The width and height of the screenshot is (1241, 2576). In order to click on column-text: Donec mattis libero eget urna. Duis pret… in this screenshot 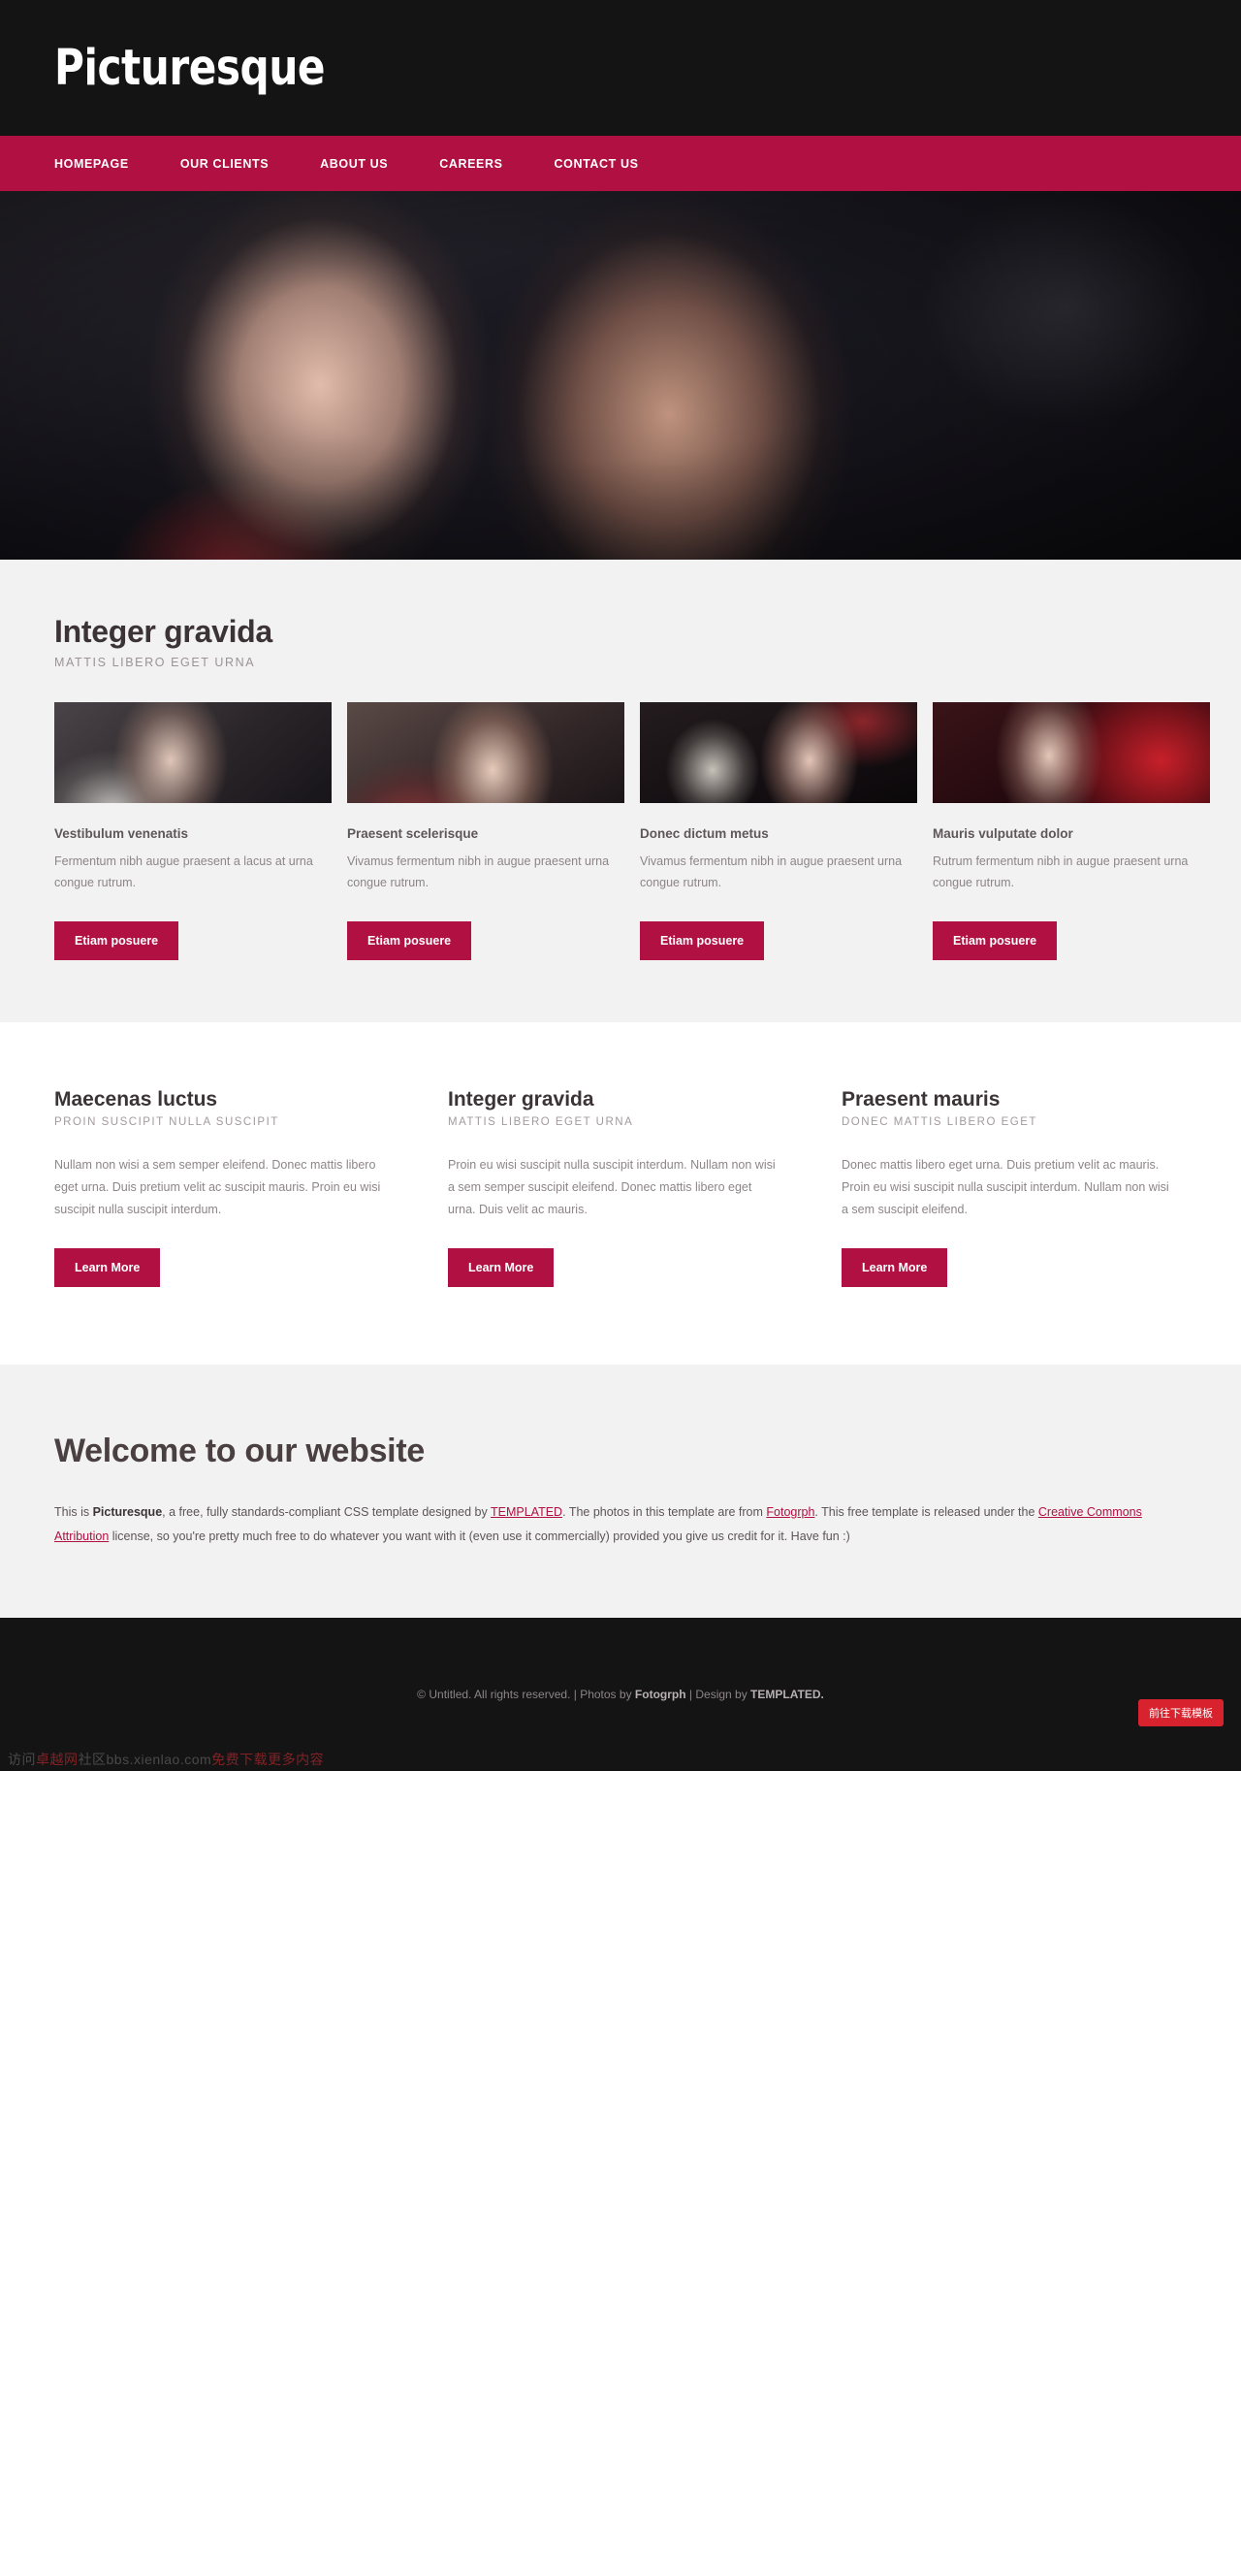, I will do `click(1005, 1186)`.